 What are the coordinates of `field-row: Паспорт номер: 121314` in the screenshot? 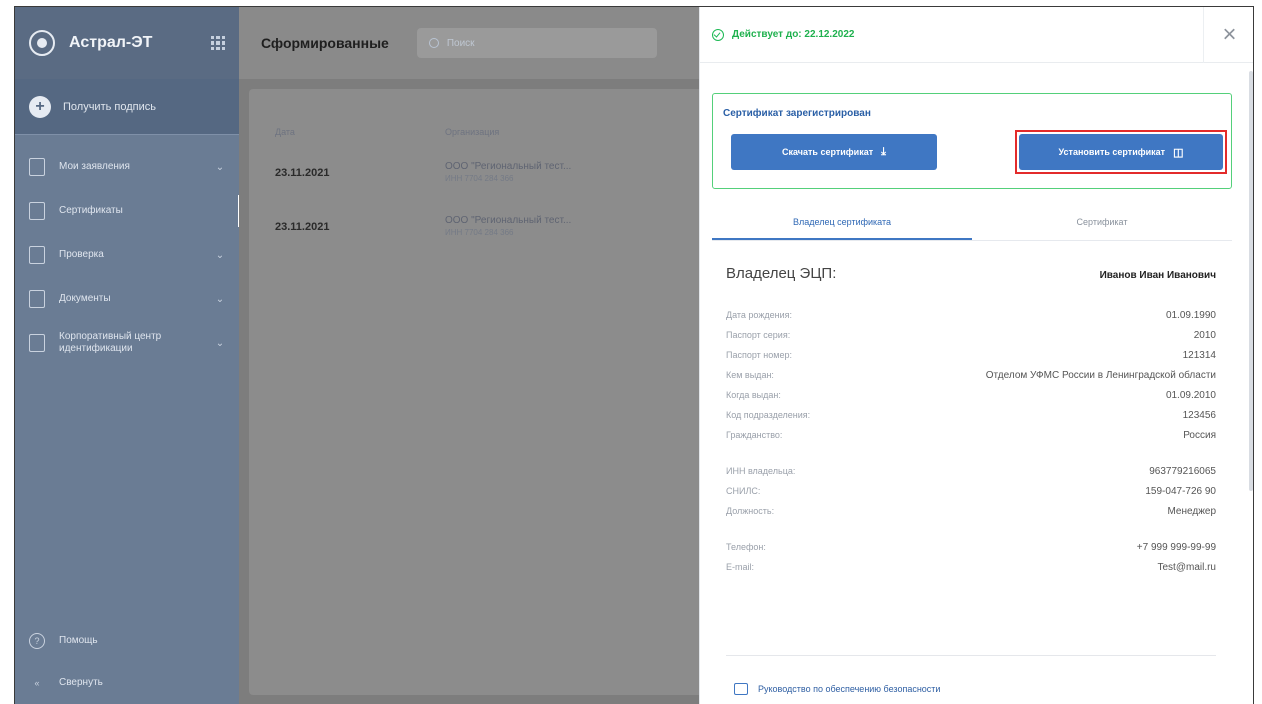 It's located at (971, 355).